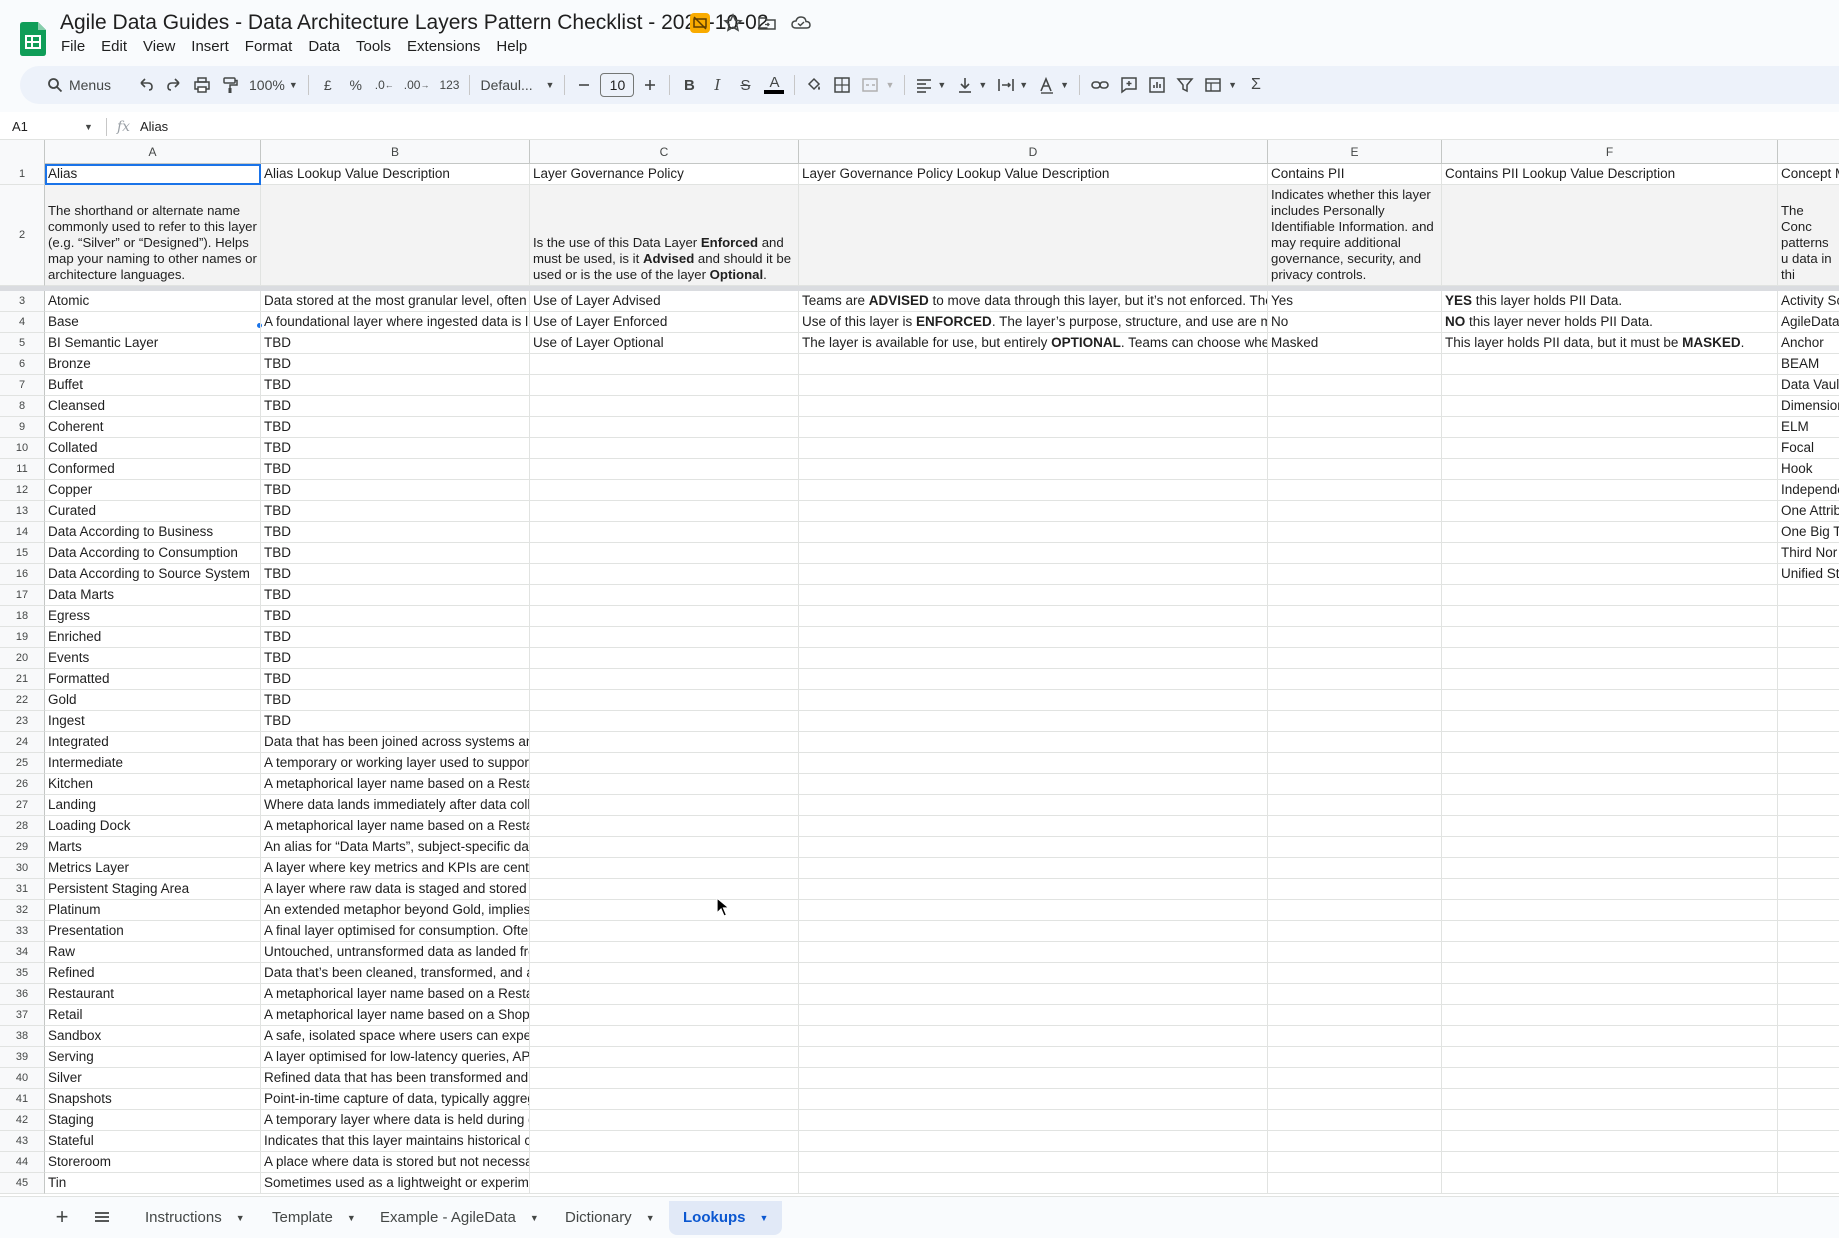 This screenshot has width=1839, height=1238. I want to click on row-header: 33, so click(22, 931).